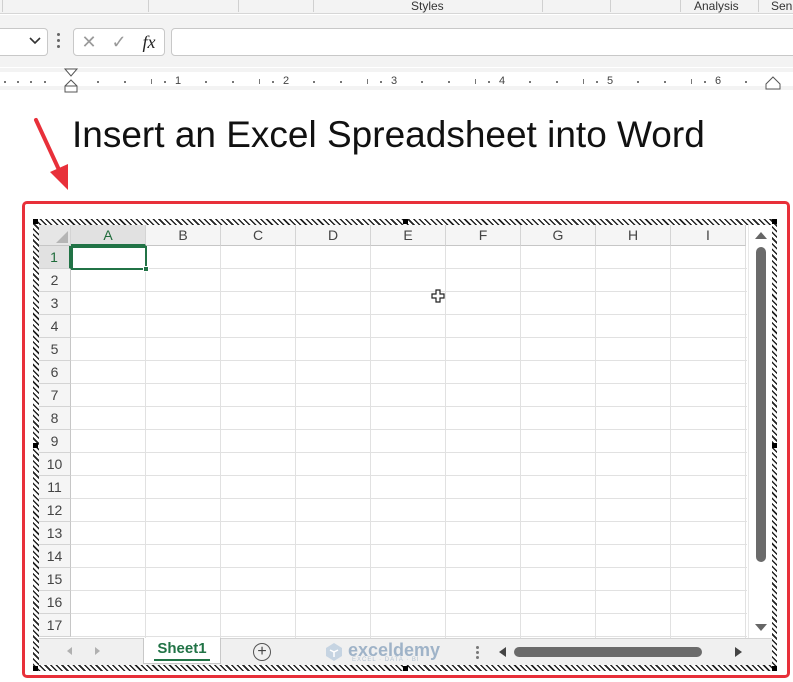 This screenshot has width=793, height=682. Describe the element at coordinates (633, 235) in the screenshot. I see `column-header-h: H` at that location.